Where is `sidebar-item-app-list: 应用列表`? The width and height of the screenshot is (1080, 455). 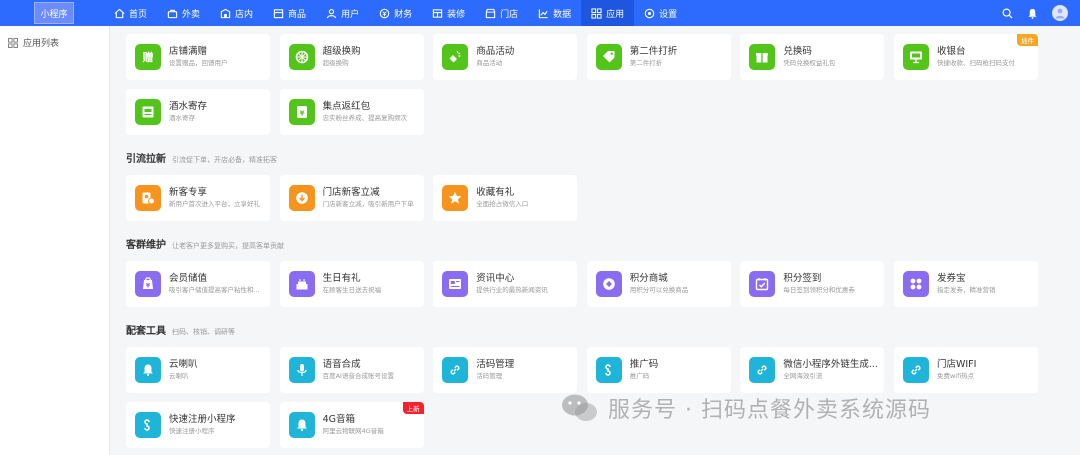 sidebar-item-app-list: 应用列表 is located at coordinates (54, 37).